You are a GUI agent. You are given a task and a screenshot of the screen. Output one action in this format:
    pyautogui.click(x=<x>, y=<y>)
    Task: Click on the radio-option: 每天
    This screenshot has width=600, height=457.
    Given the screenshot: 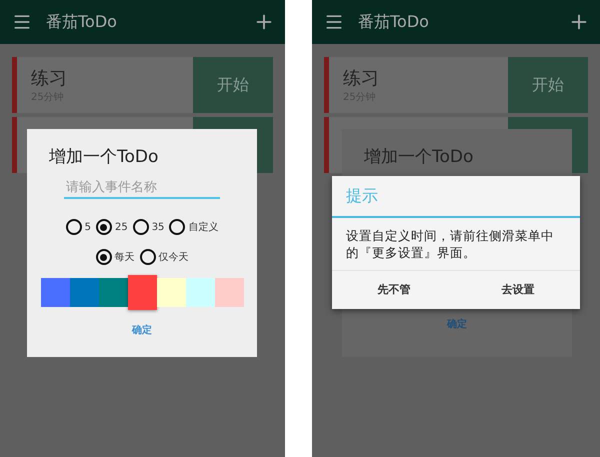 What is the action you would take?
    pyautogui.click(x=115, y=257)
    